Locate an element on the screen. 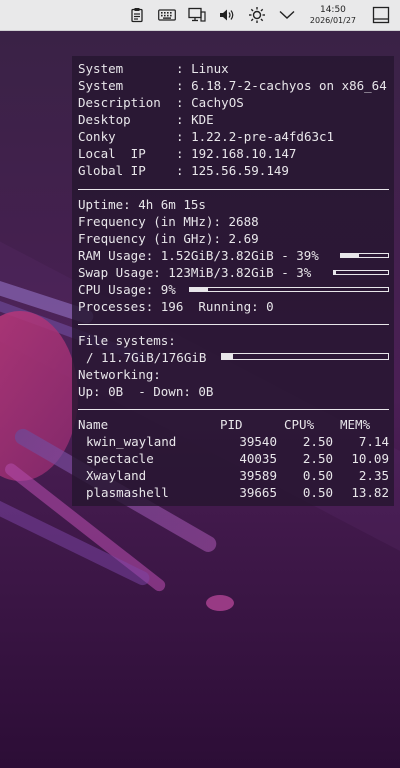  sysinfo-row-local-ip: Local IP is located at coordinates (112, 153).